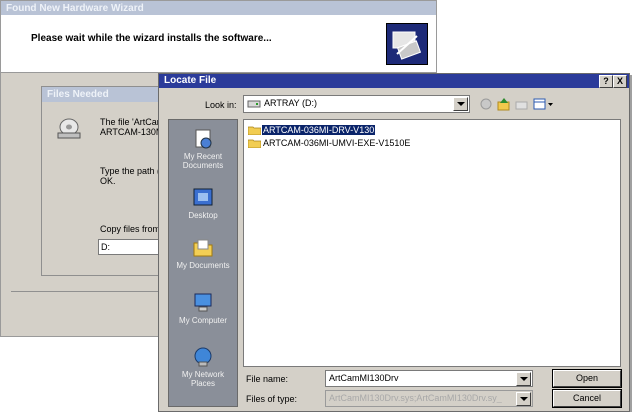 This screenshot has height=412, width=635. I want to click on file-name-value: ArtCamMI130Drv, so click(364, 378).